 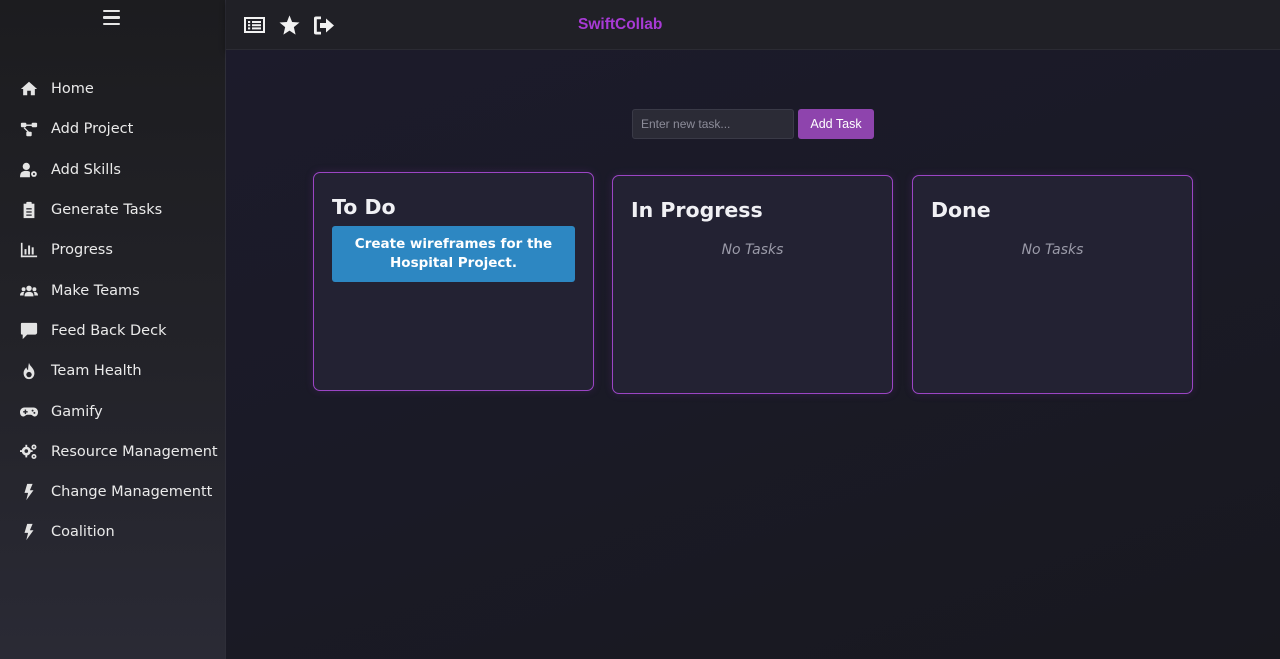 I want to click on gamepad-icon, so click(x=29, y=412).